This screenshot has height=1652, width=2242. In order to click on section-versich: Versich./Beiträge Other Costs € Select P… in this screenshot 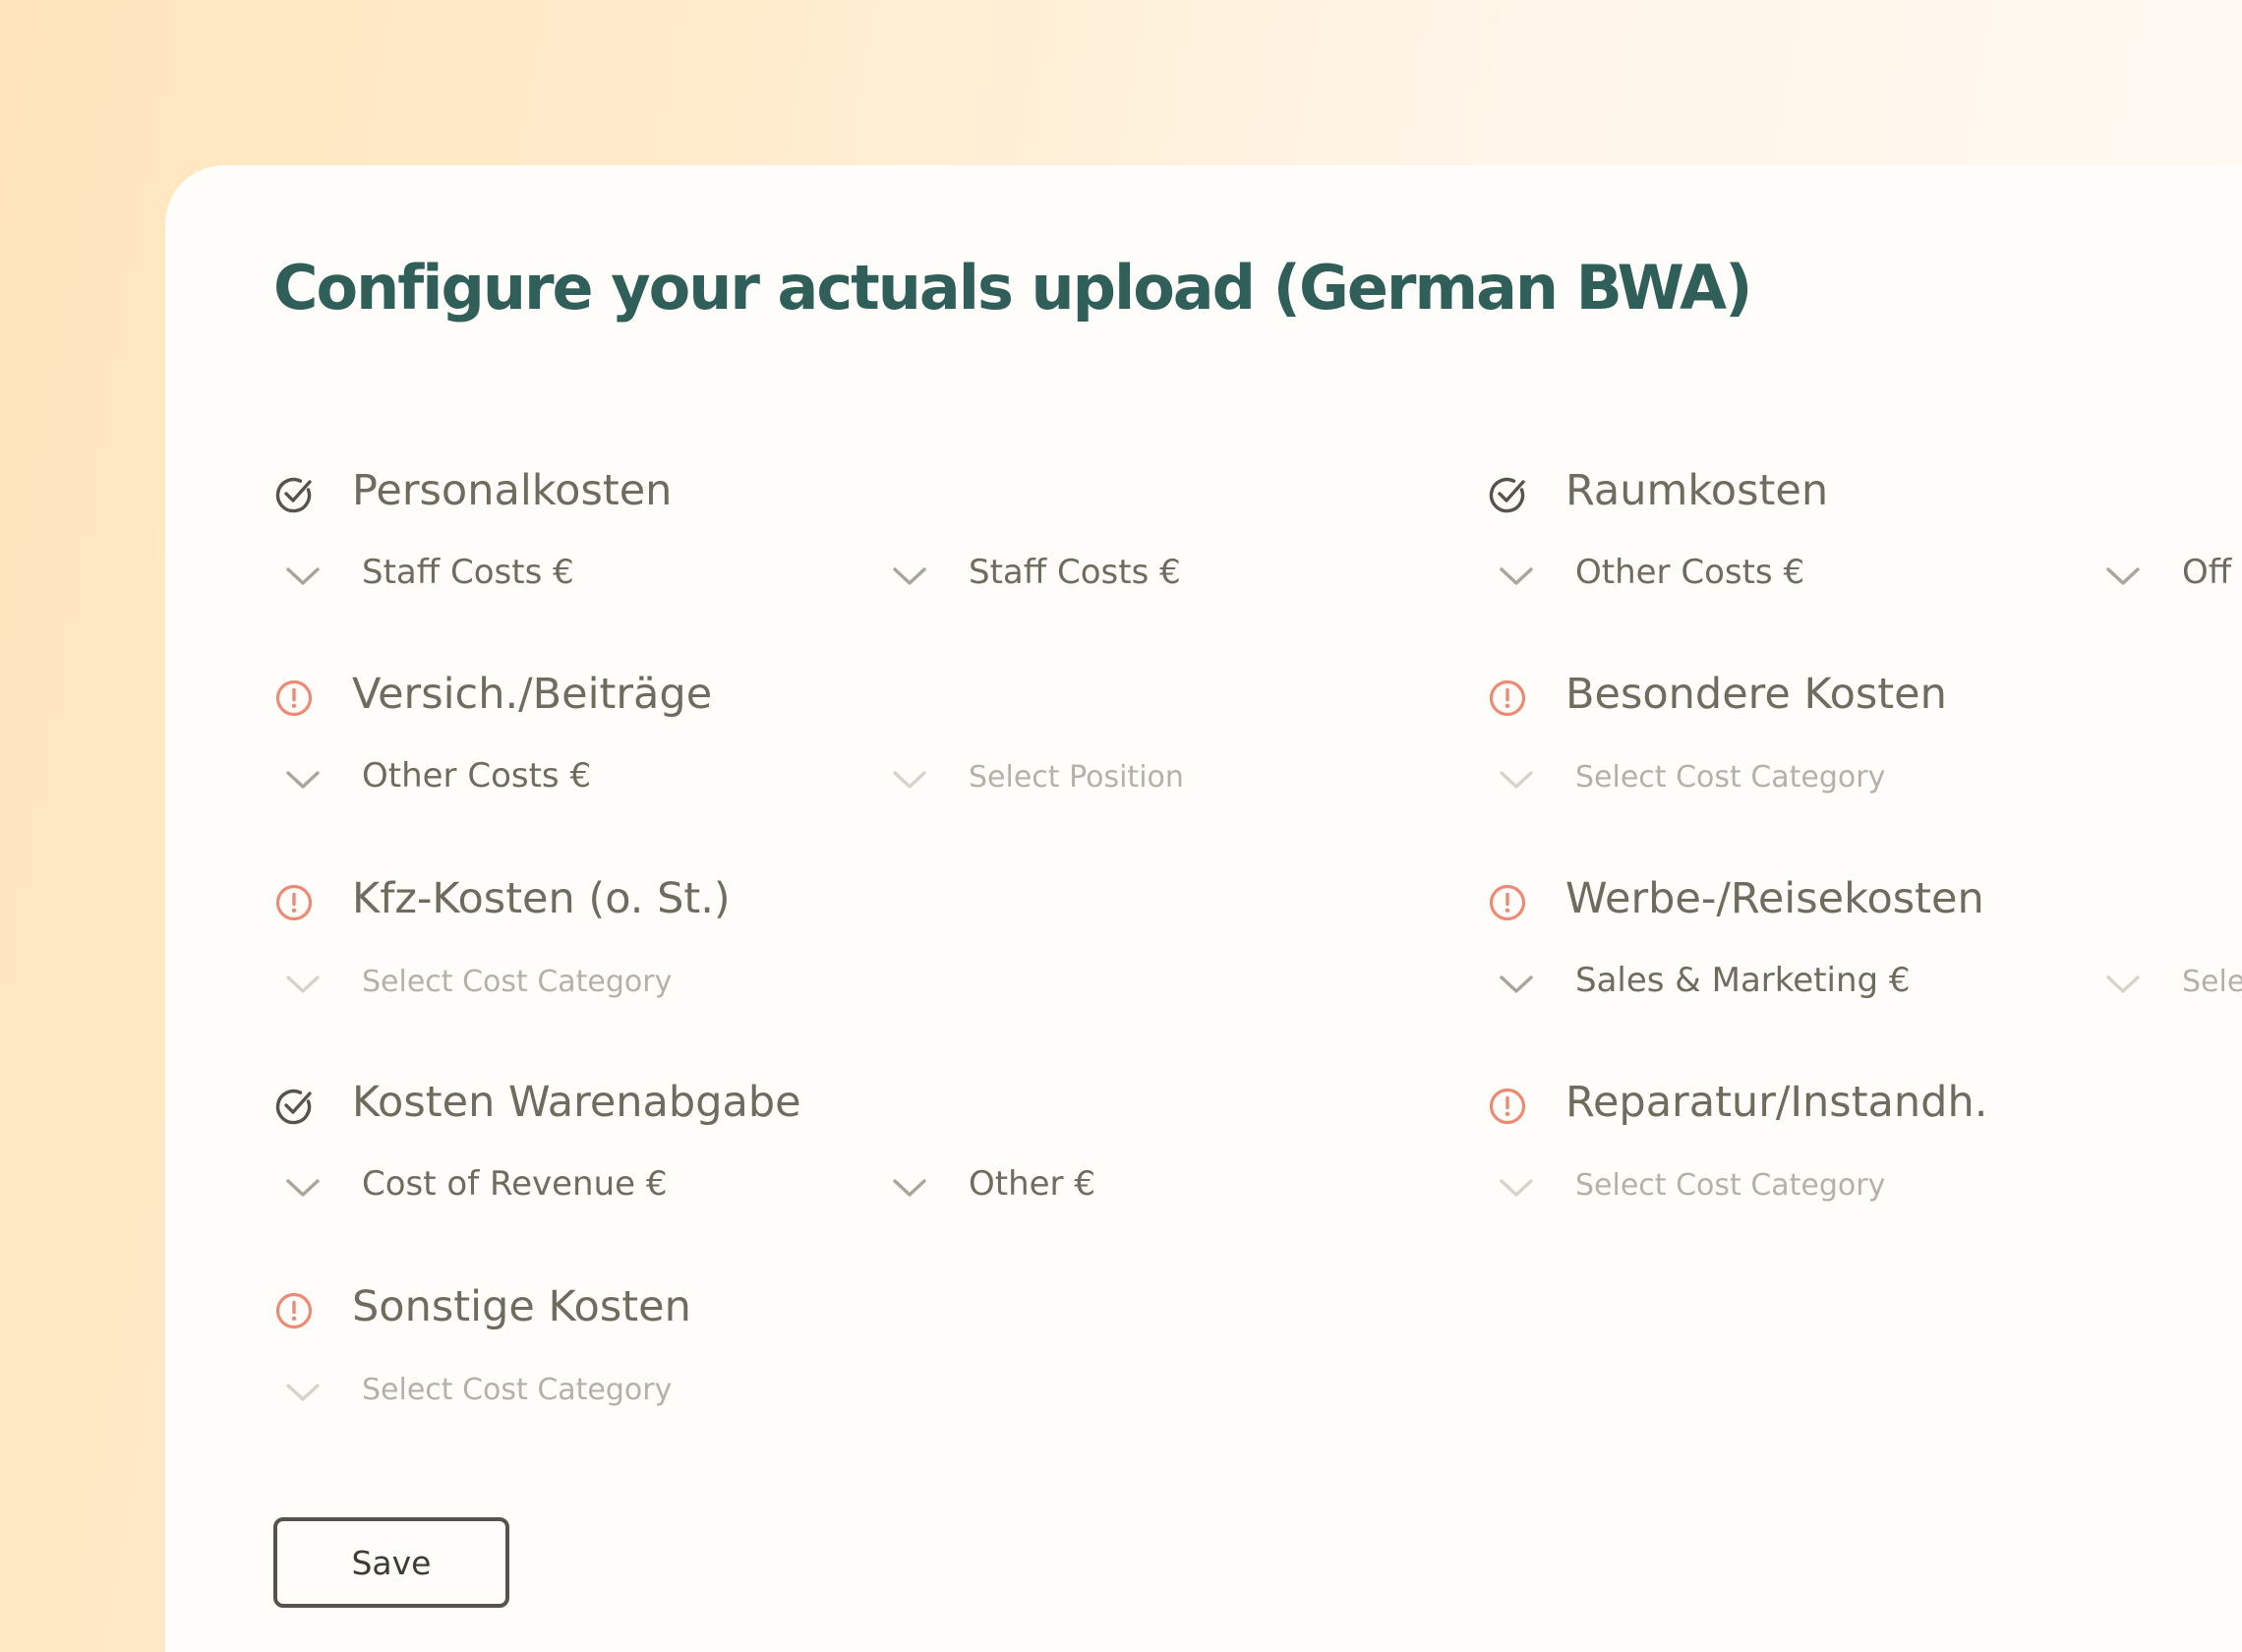, I will do `click(863, 757)`.